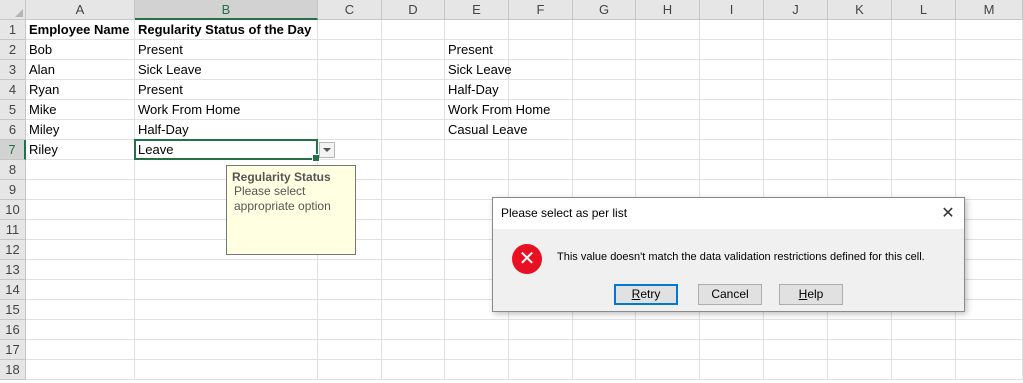  What do you see at coordinates (796, 90) in the screenshot?
I see `cell-j4` at bounding box center [796, 90].